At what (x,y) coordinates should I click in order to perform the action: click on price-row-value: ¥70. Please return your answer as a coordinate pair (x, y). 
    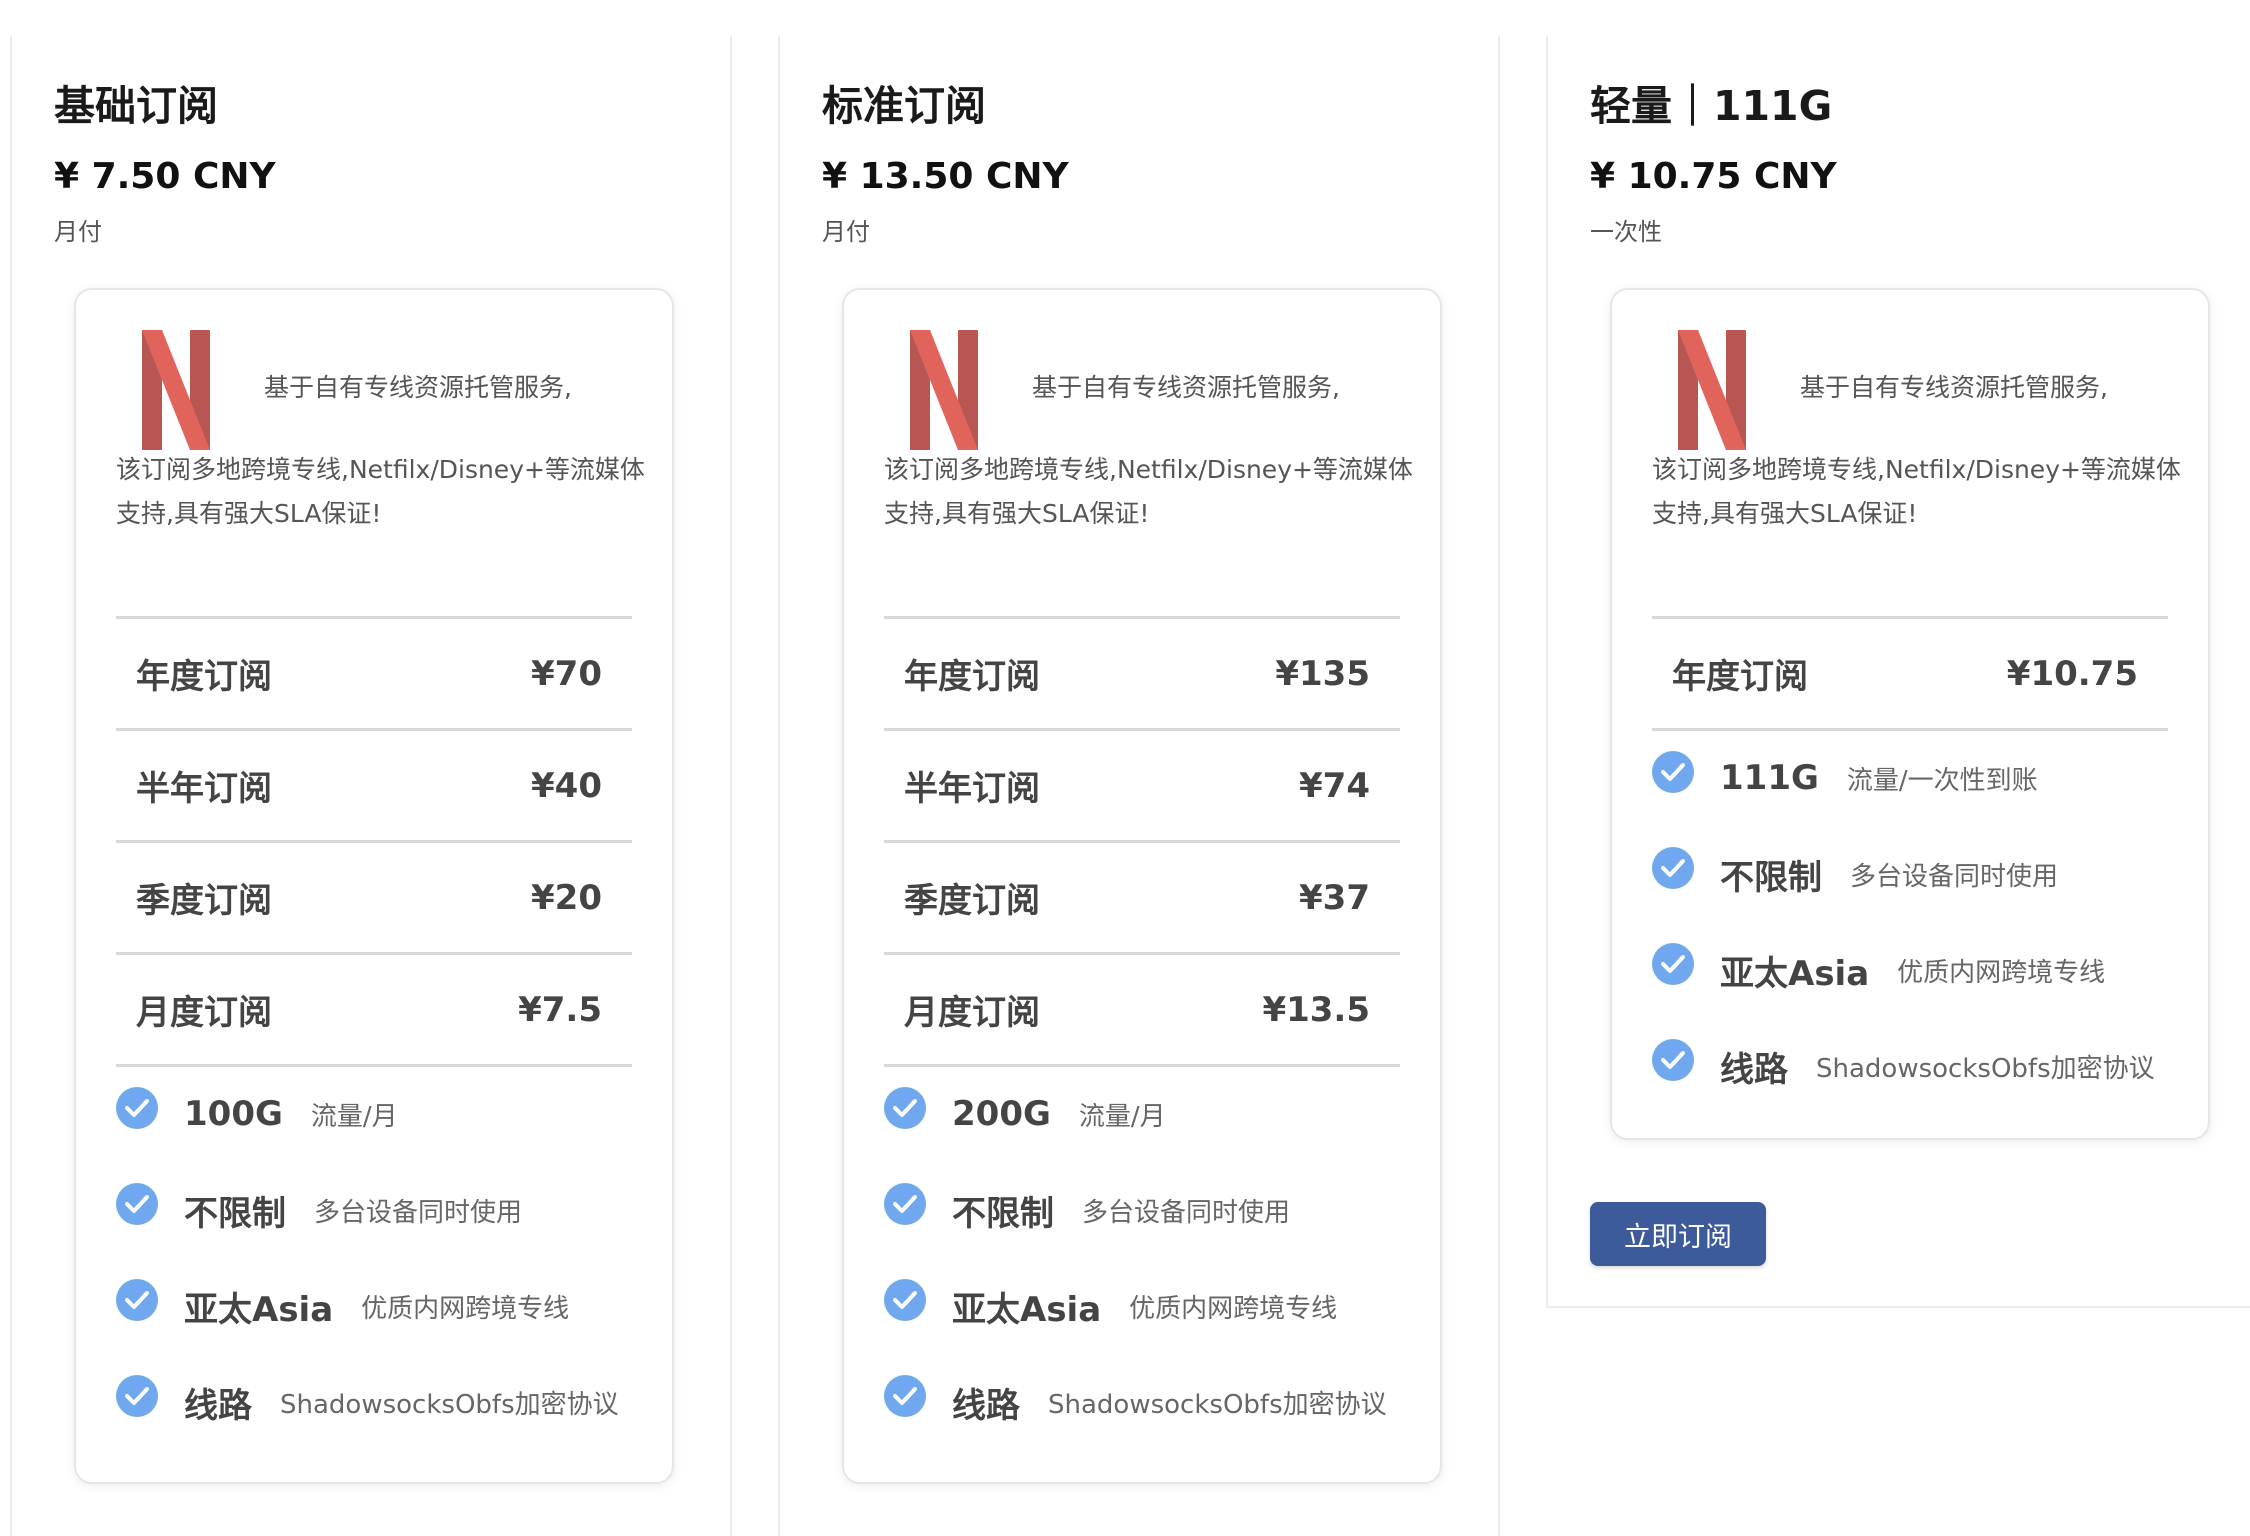
    Looking at the image, I should click on (566, 673).